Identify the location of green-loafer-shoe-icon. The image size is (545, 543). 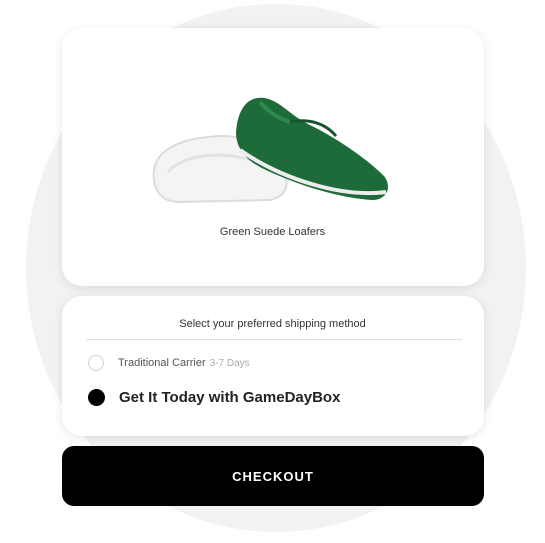
(270, 150).